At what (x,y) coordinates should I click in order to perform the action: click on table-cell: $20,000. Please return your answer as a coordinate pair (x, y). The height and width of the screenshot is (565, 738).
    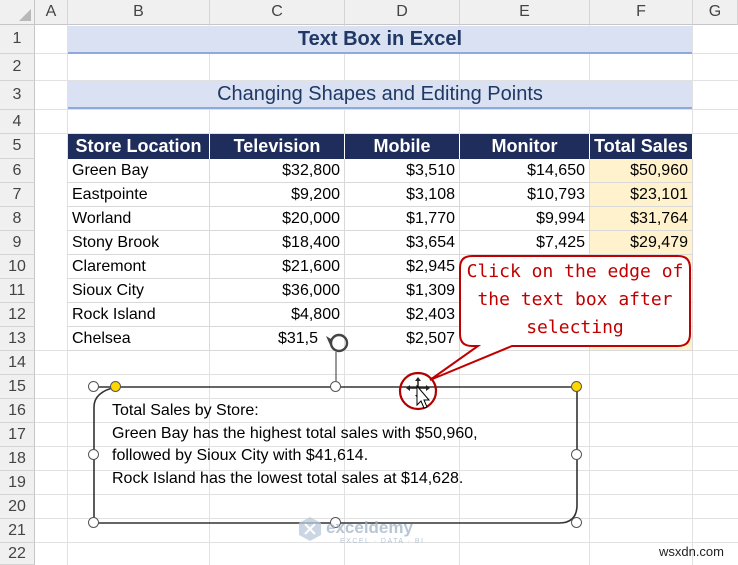
    Looking at the image, I should click on (277, 219).